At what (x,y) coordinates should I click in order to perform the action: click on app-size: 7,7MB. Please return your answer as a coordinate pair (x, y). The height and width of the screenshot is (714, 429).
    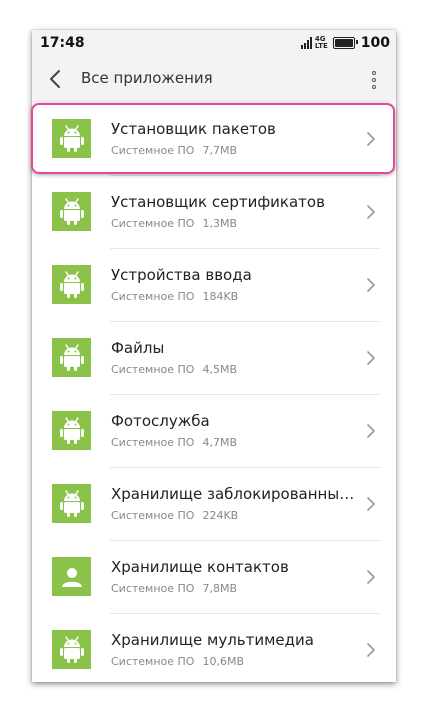
    Looking at the image, I should click on (219, 150).